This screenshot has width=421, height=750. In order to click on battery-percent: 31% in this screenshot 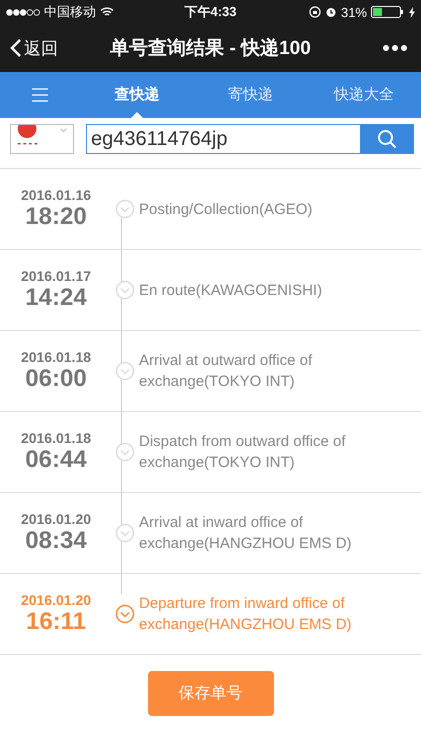, I will do `click(353, 12)`.